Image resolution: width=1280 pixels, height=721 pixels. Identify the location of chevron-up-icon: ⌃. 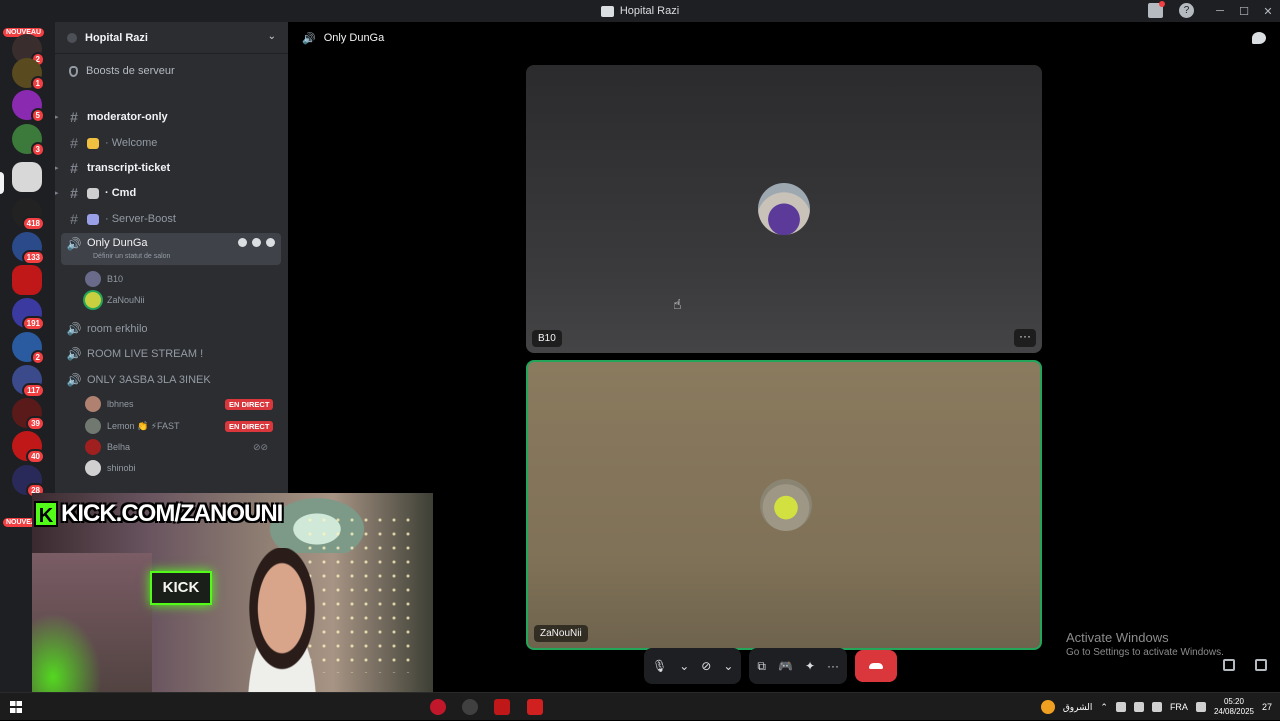
(1104, 707).